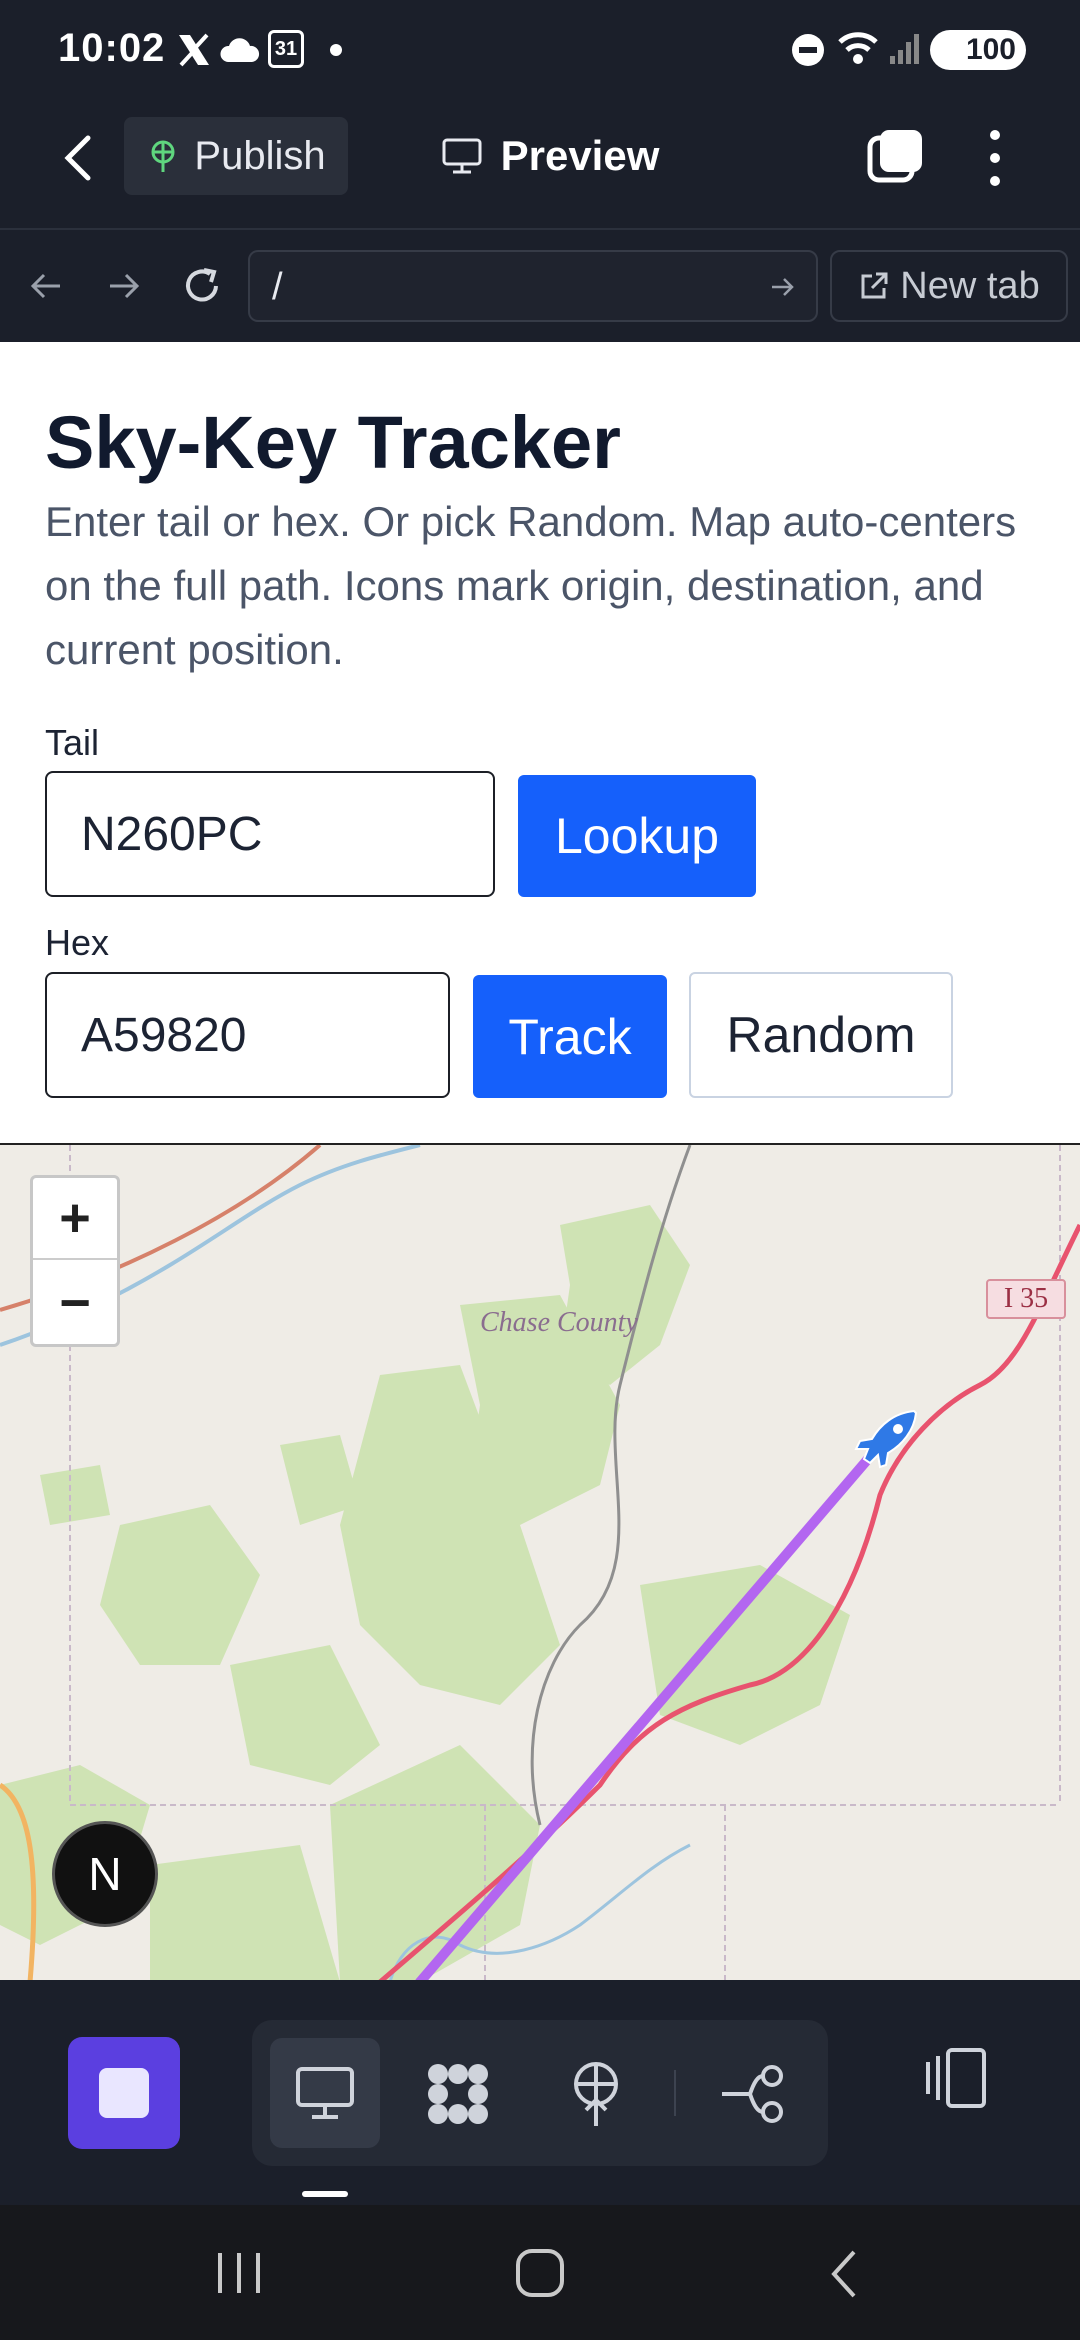 Image resolution: width=1080 pixels, height=2340 pixels. Describe the element at coordinates (112, 48) in the screenshot. I see `status-time: 10:02` at that location.